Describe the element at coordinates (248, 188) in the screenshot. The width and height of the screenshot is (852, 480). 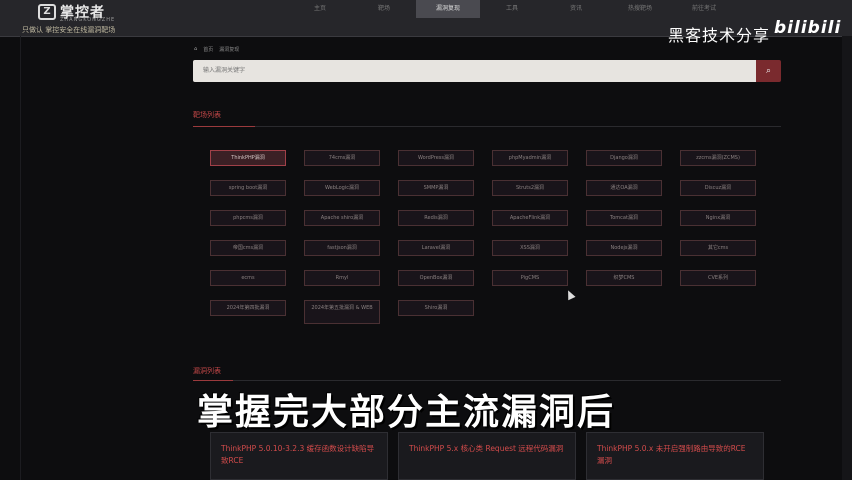
I see `range-button: spring boot漏洞` at that location.